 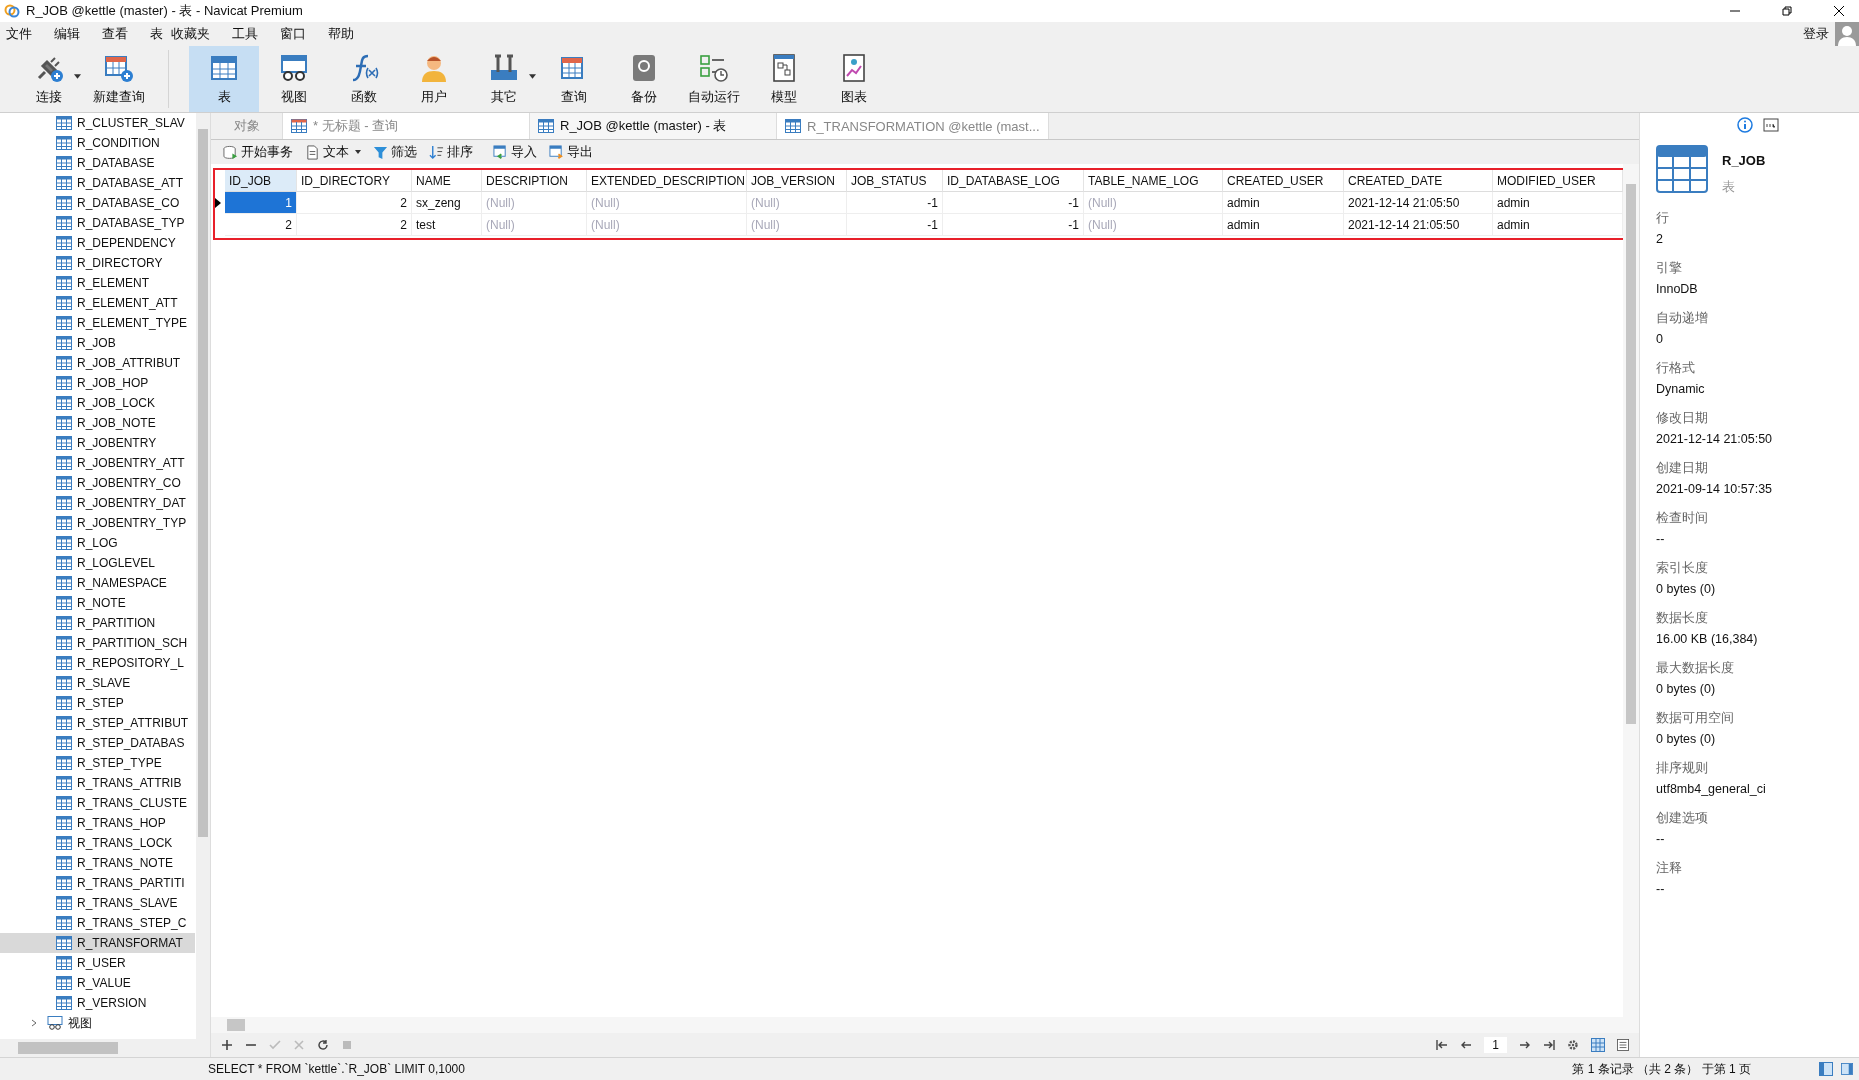 What do you see at coordinates (341, 34) in the screenshot?
I see `menu-item: 帮助` at bounding box center [341, 34].